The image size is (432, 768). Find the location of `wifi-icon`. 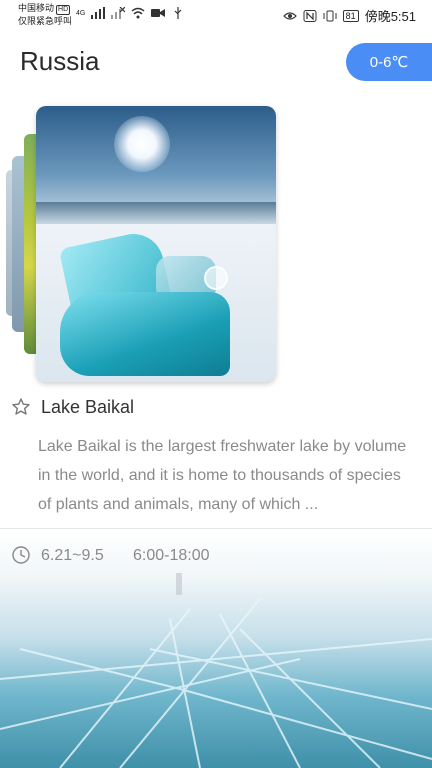

wifi-icon is located at coordinates (138, 13).